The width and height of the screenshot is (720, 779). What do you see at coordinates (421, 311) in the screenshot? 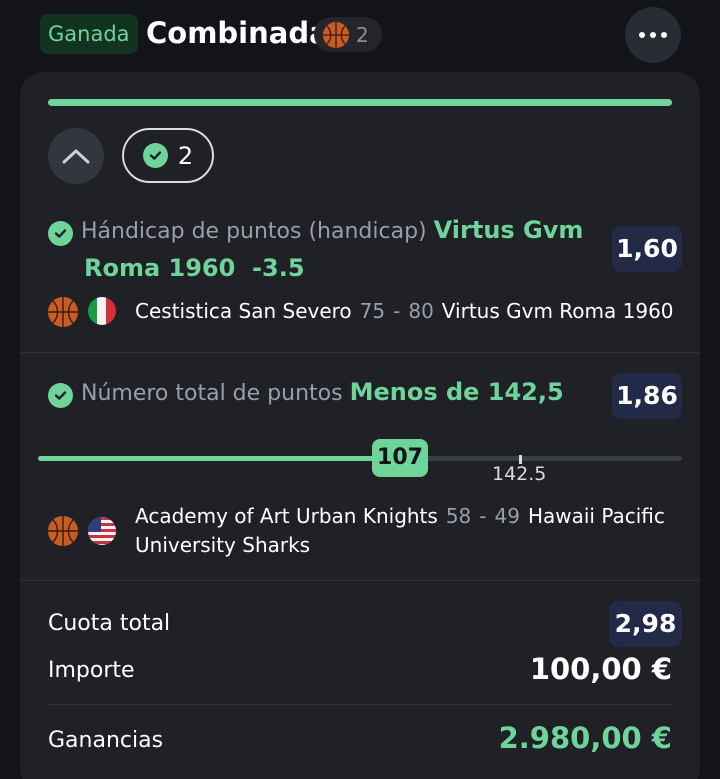
I see `away-score: 80` at bounding box center [421, 311].